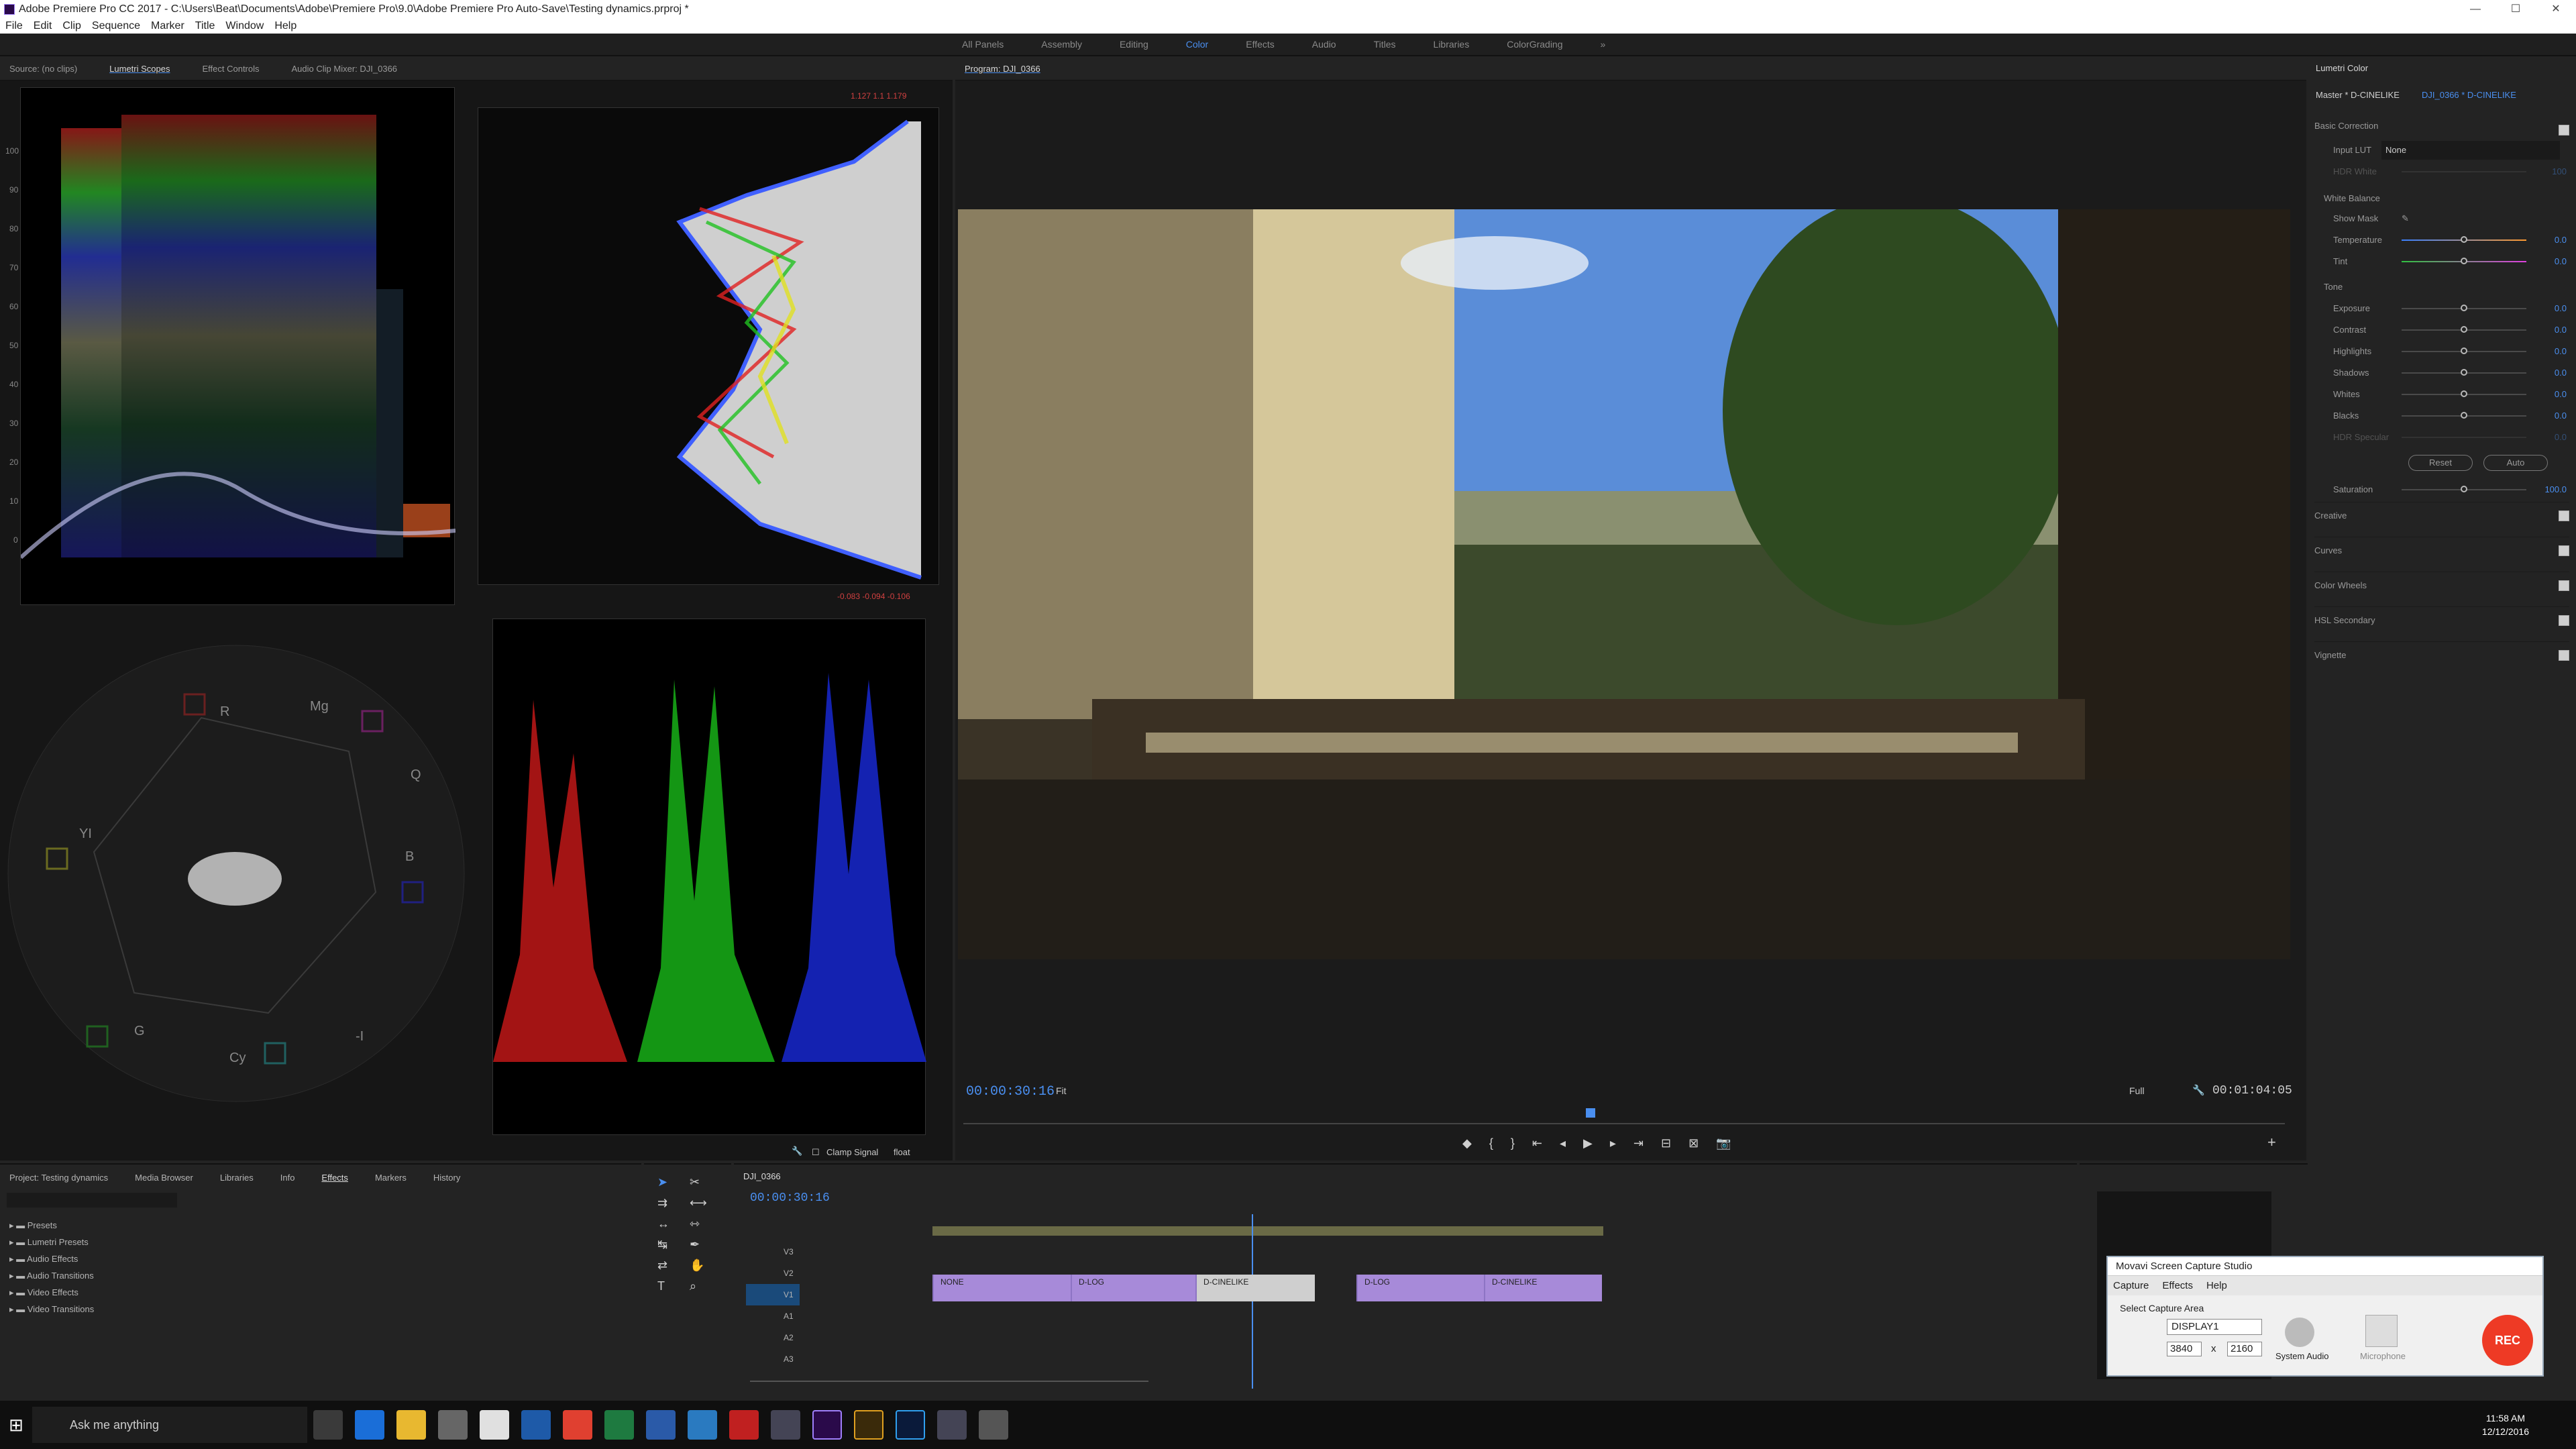  What do you see at coordinates (2358, 95) in the screenshot?
I see `lumetri-master: Master * D-CINELIKE` at bounding box center [2358, 95].